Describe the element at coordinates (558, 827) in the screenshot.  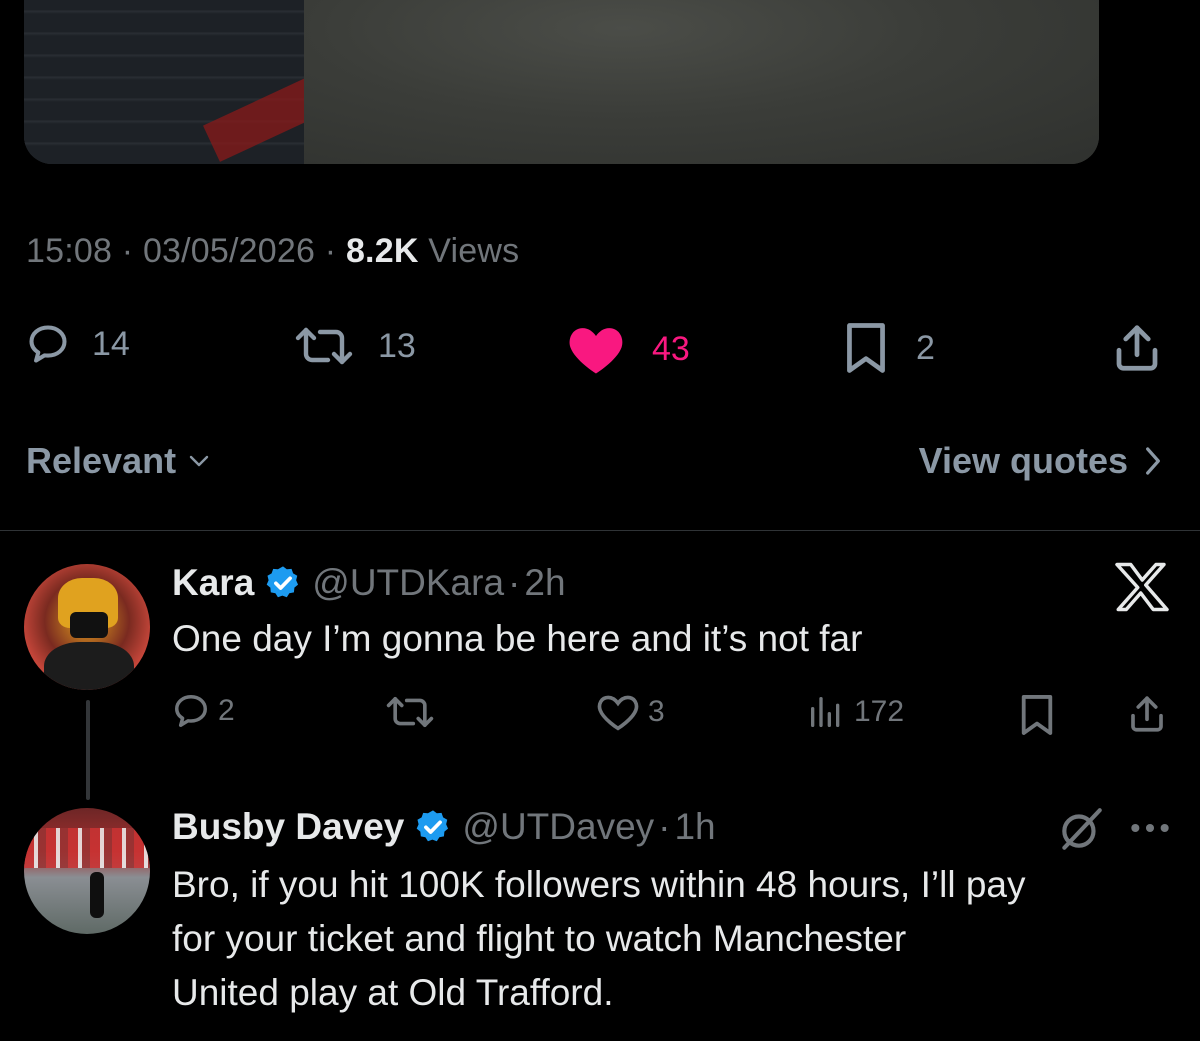
I see `reply-author-handle: @UTDavey` at that location.